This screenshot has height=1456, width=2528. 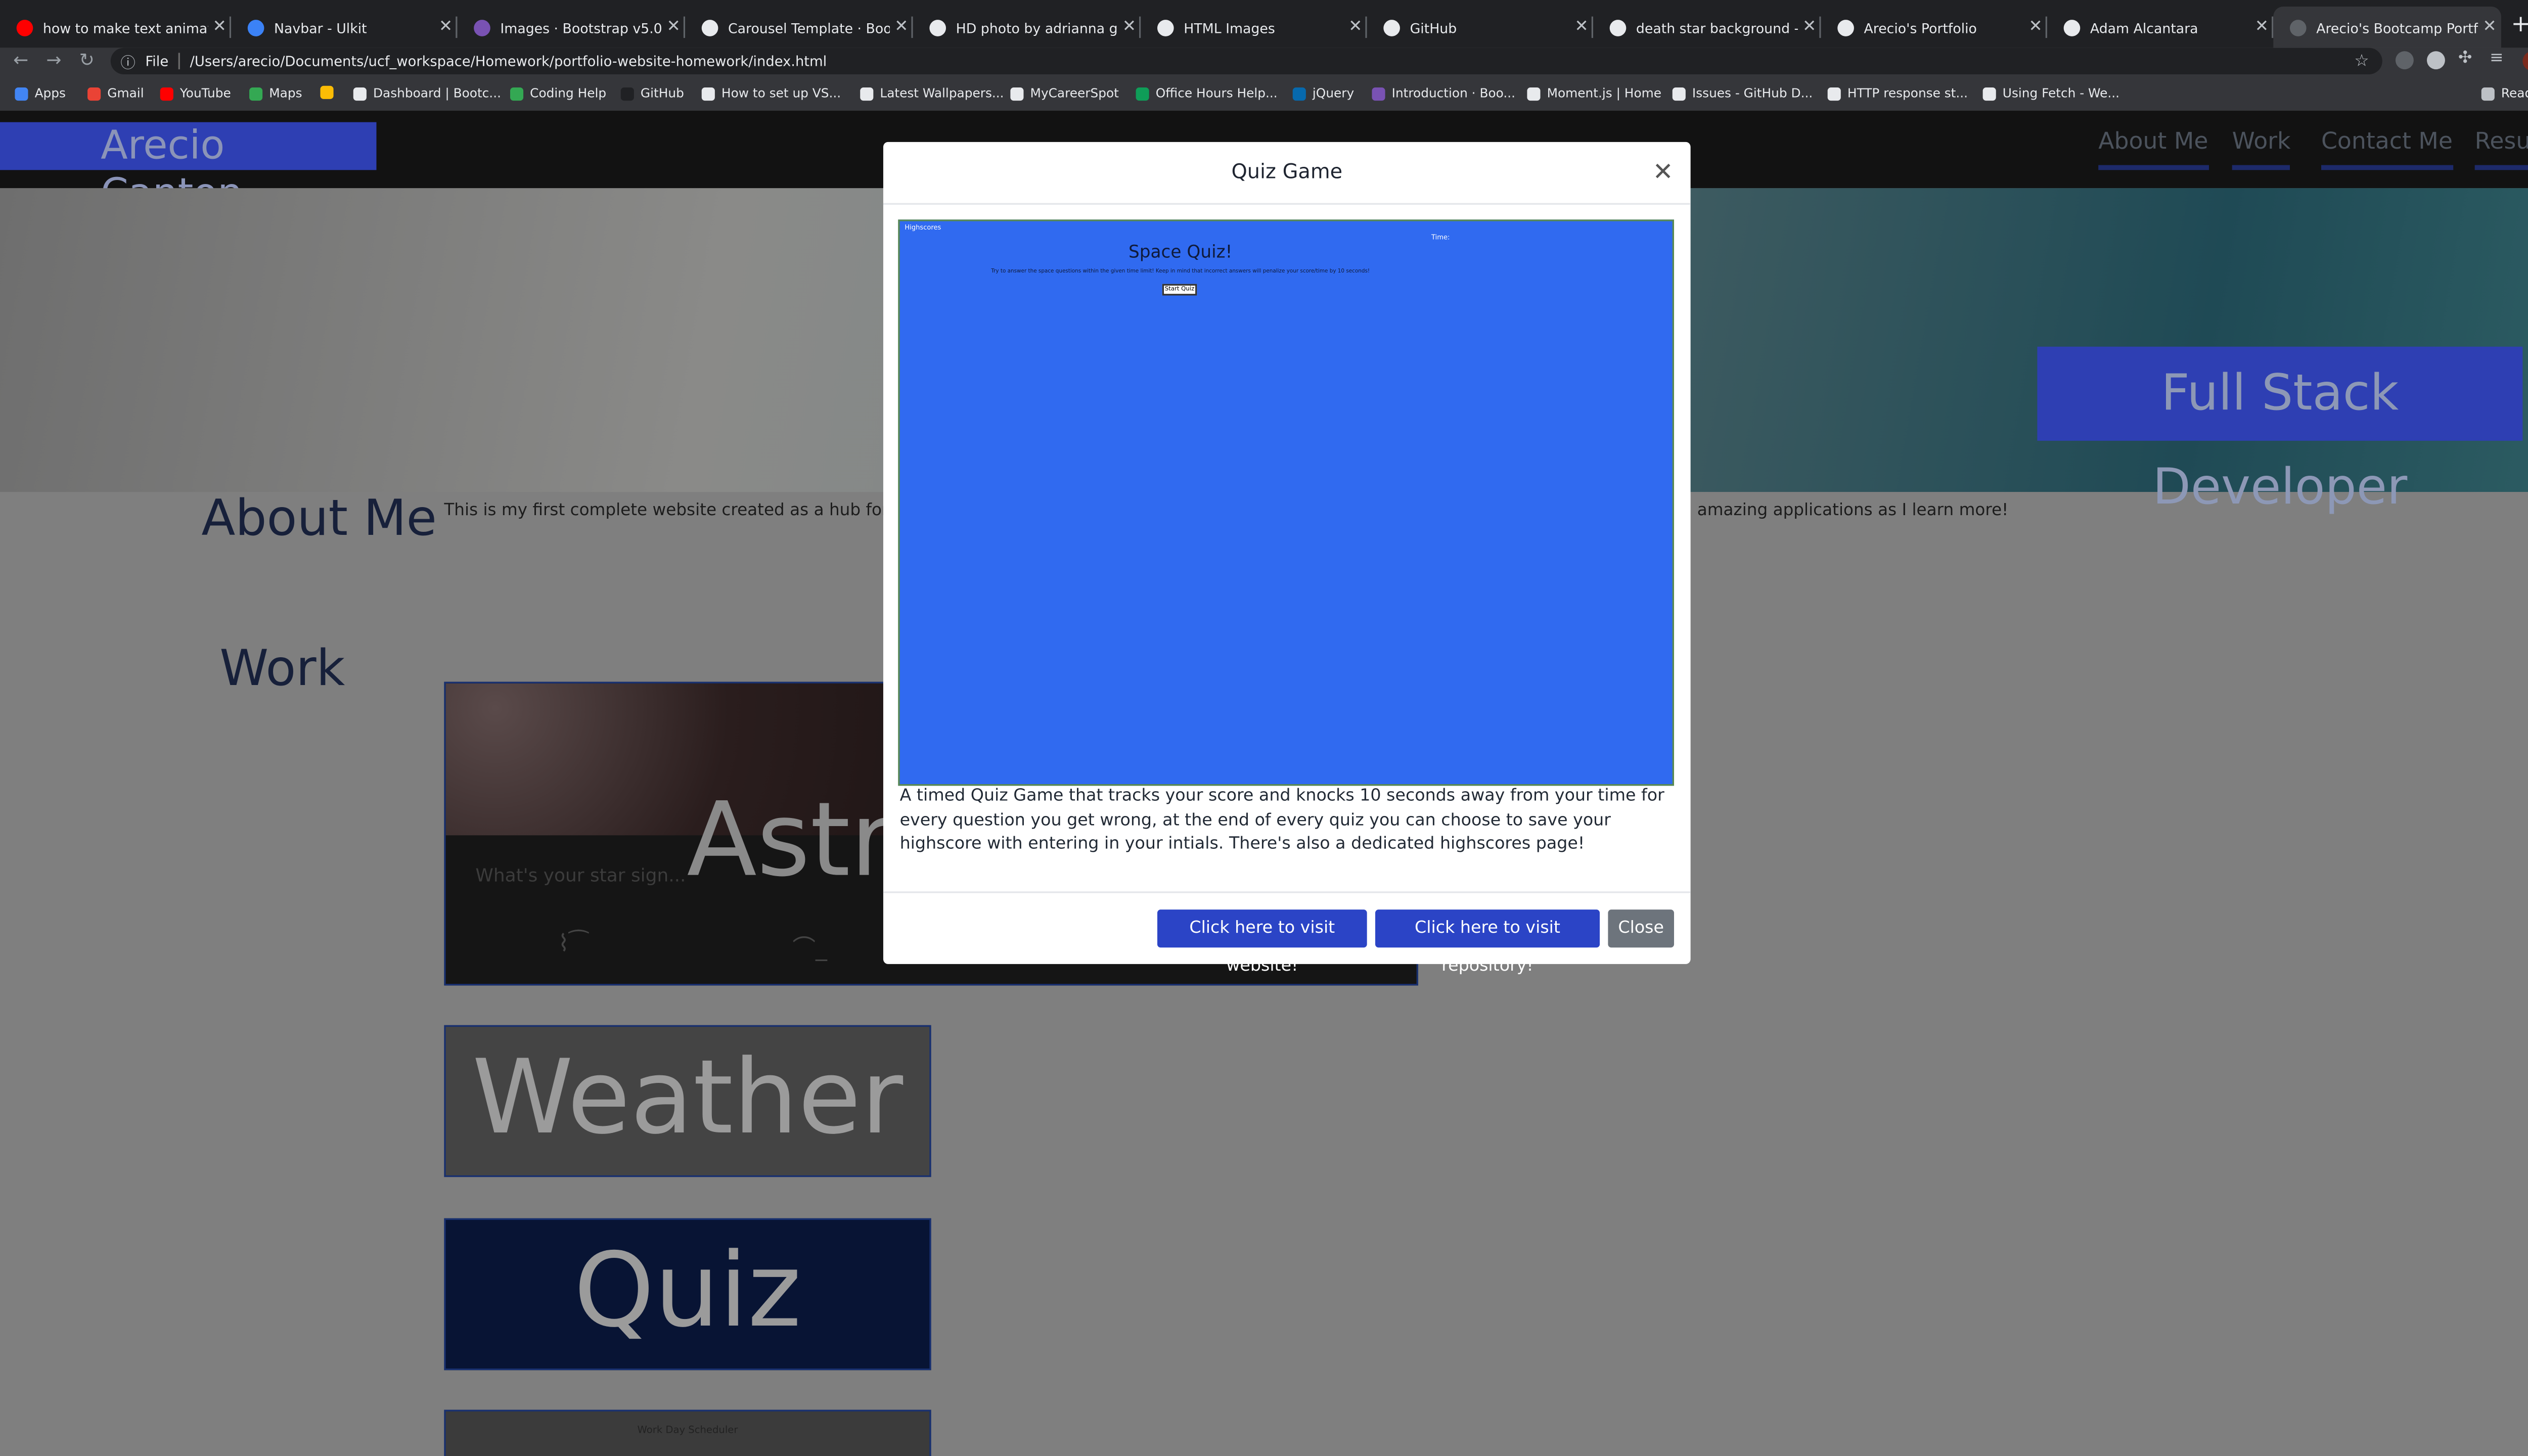 I want to click on tab-10-active: Arecio's Bootcamp Portfolio✕, so click(x=2387, y=27).